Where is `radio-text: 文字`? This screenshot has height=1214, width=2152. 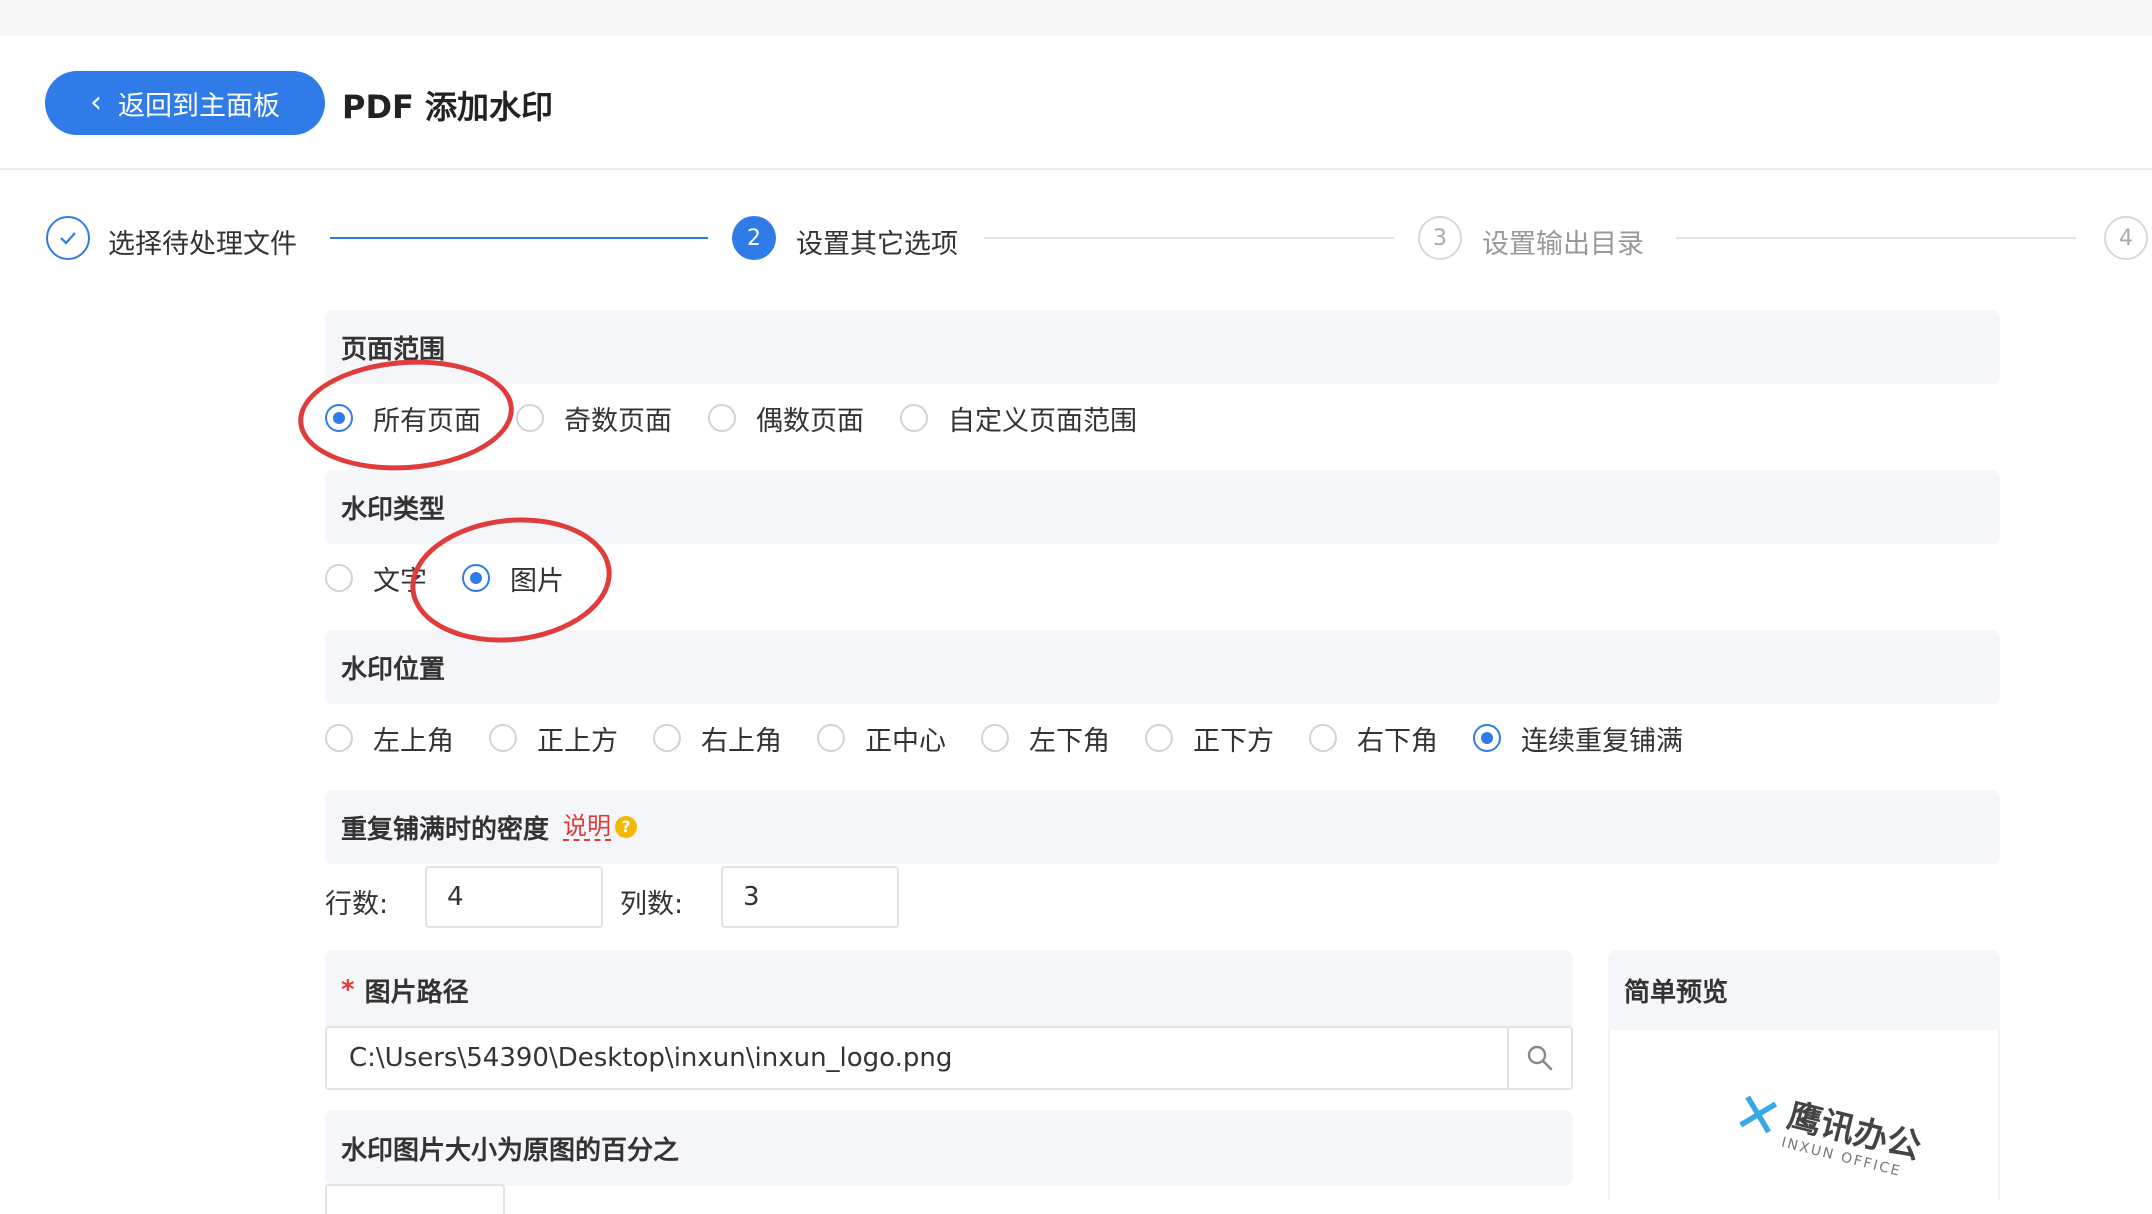 radio-text: 文字 is located at coordinates (378, 578).